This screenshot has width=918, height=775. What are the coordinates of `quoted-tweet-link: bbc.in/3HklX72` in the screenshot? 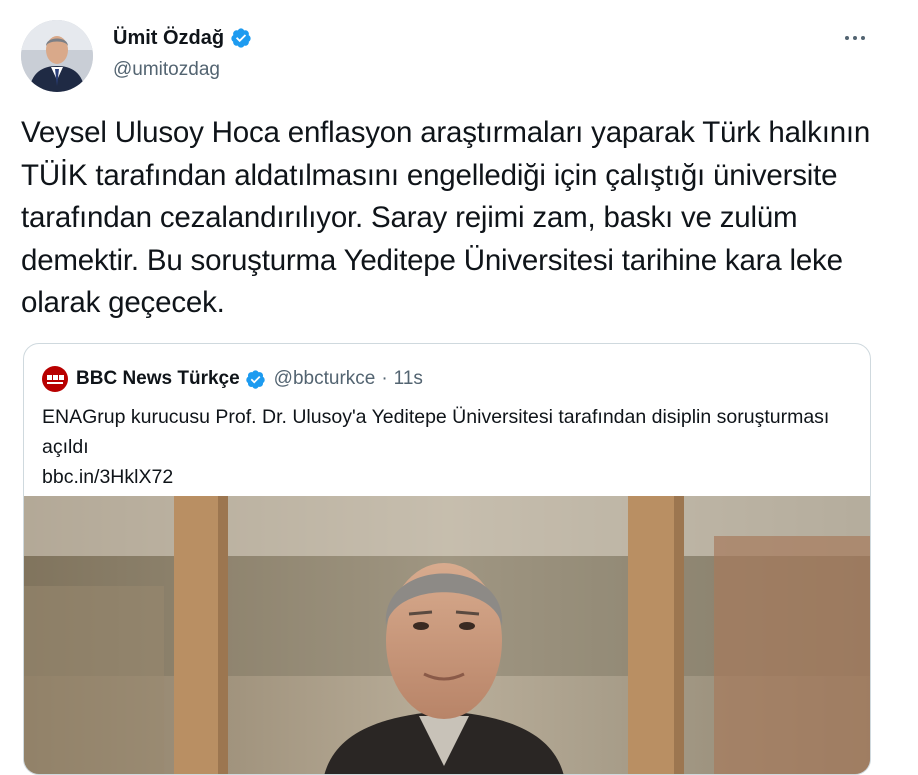 It's located at (107, 477).